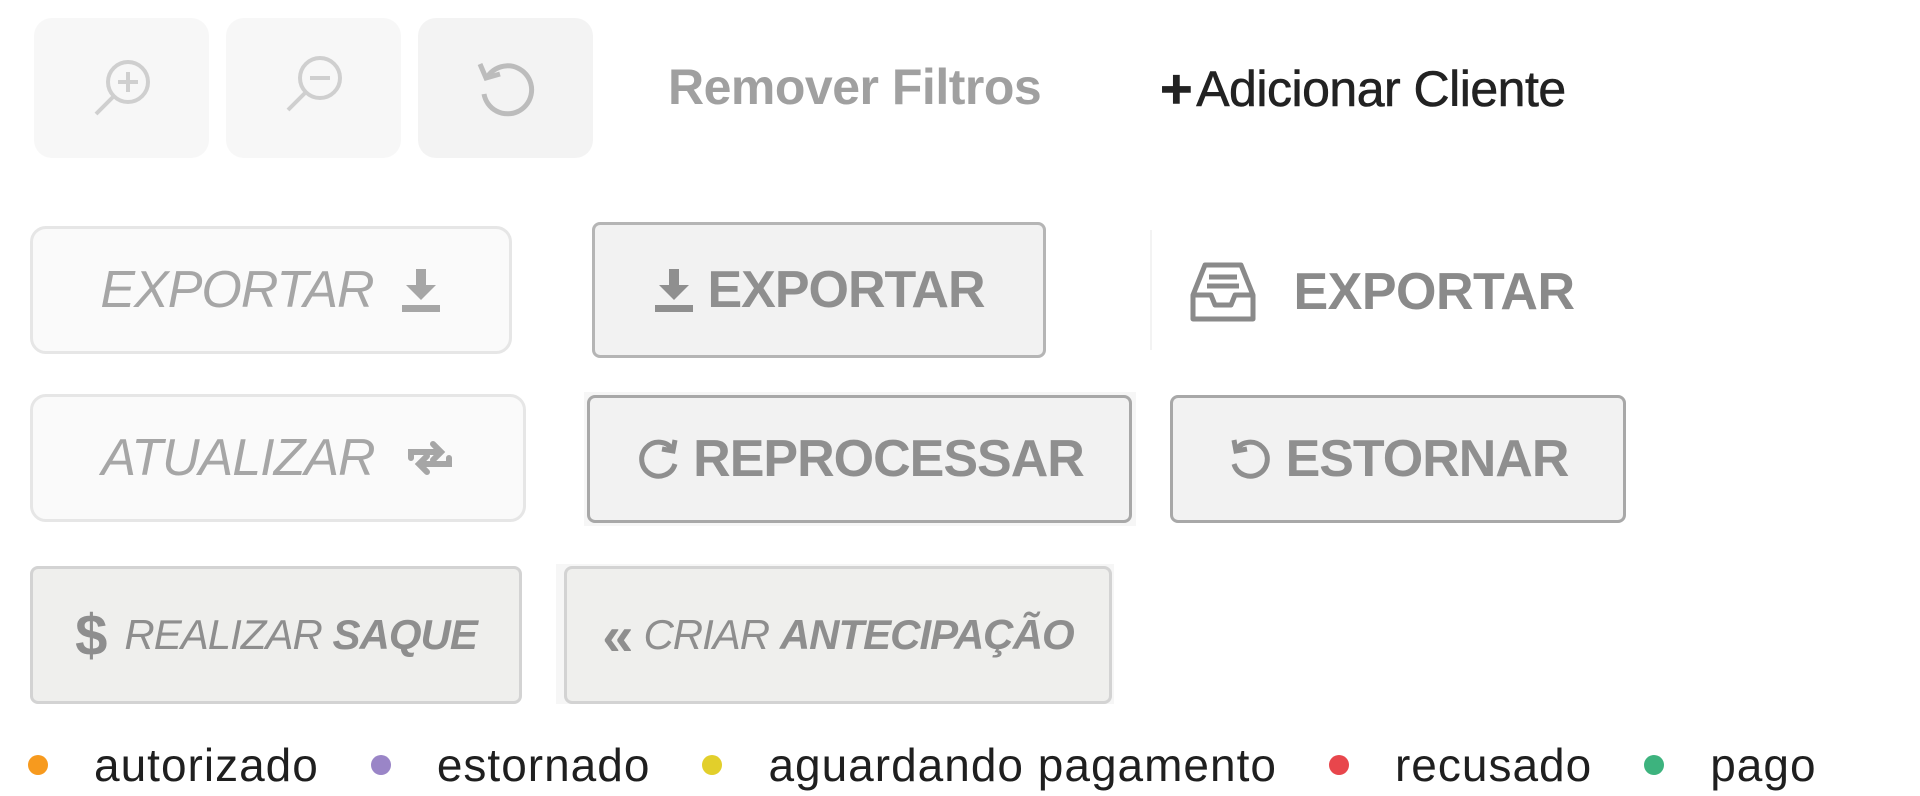 The height and width of the screenshot is (796, 1920). I want to click on export-button-gray: EXPORTAR, so click(819, 290).